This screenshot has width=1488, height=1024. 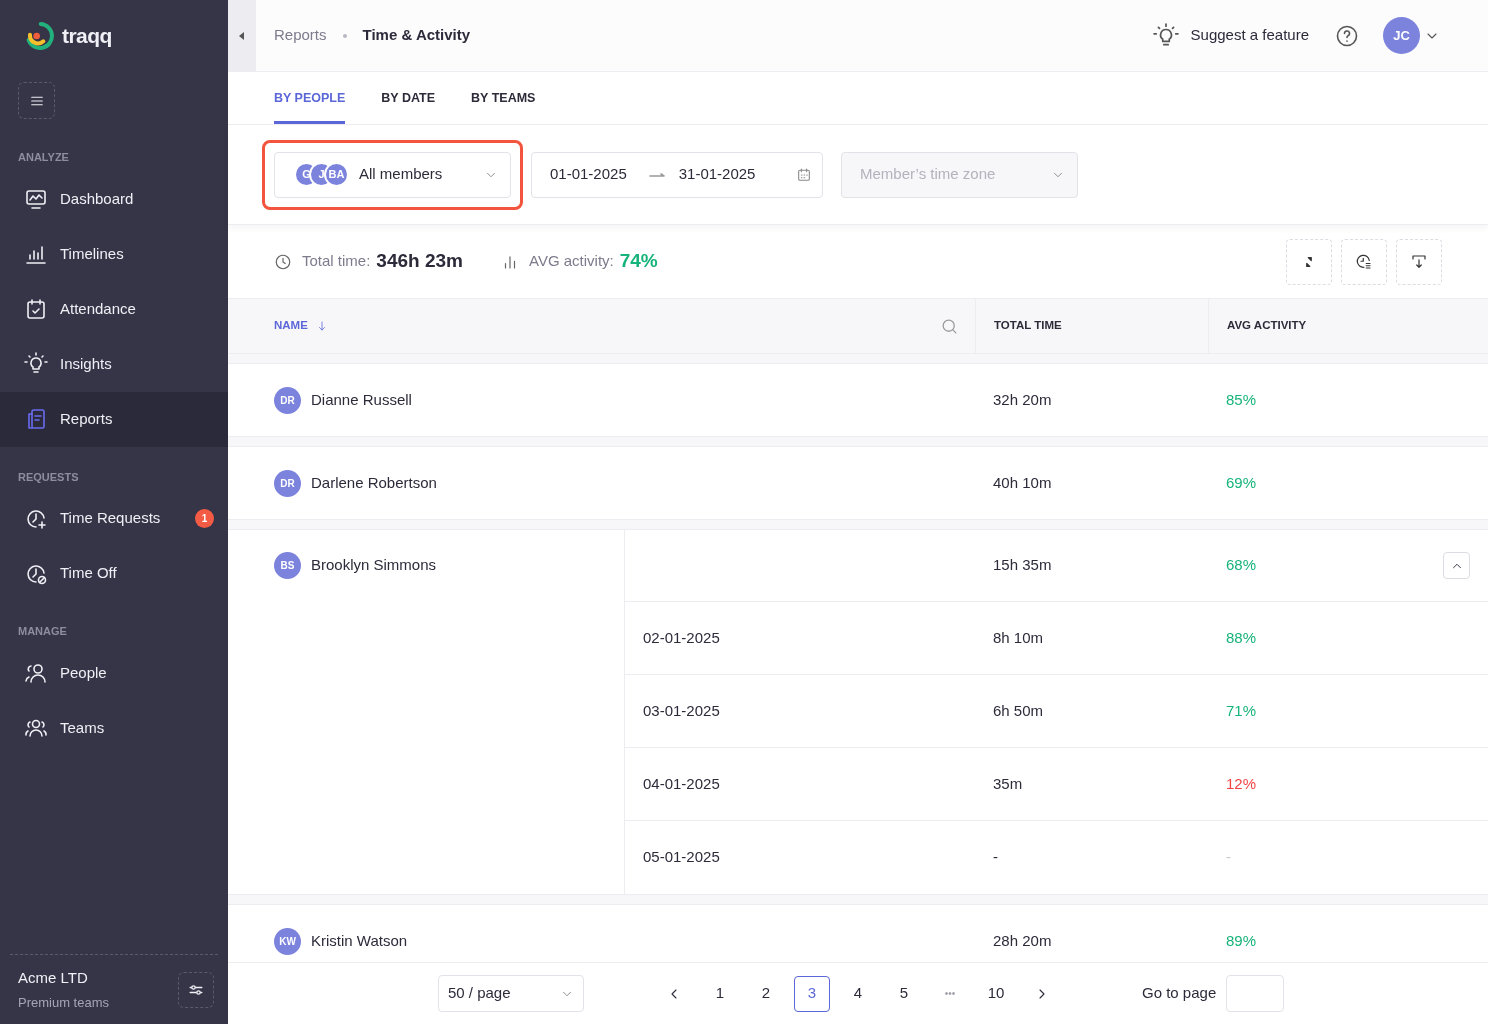 What do you see at coordinates (374, 482) in the screenshot?
I see `person-name: Darlene Robertson` at bounding box center [374, 482].